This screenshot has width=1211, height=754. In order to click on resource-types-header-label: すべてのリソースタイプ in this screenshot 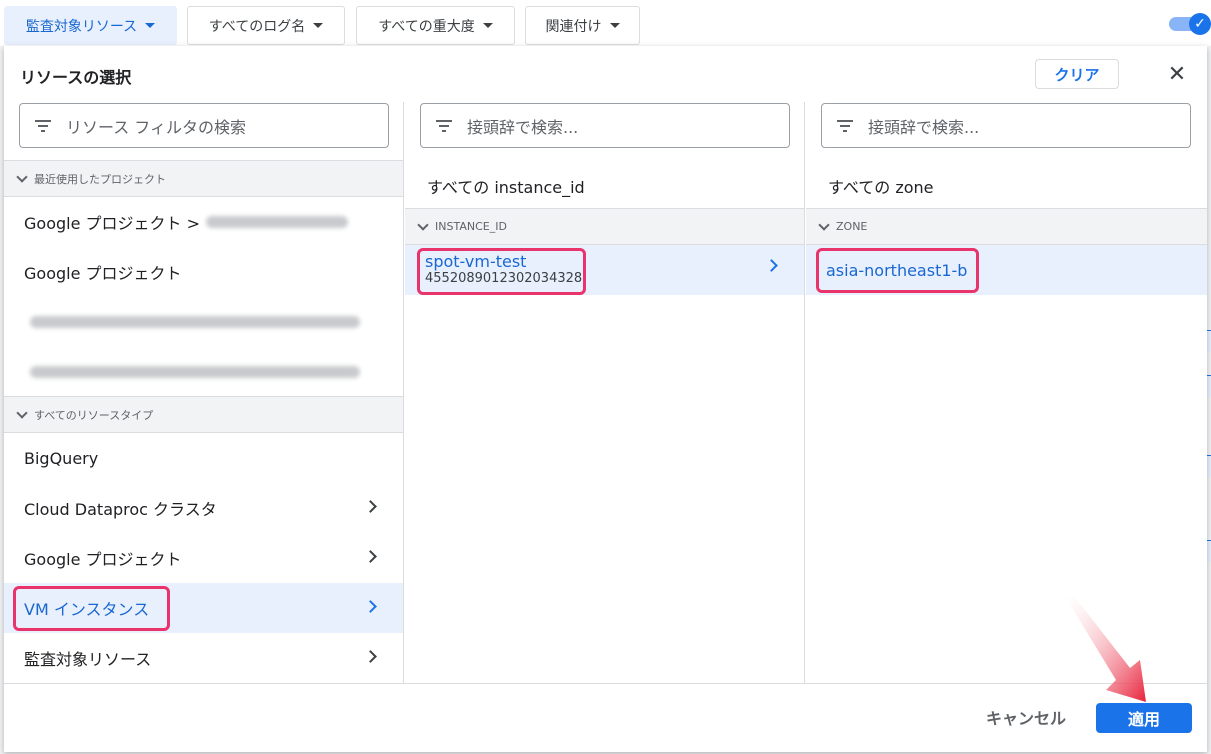, I will do `click(94, 415)`.